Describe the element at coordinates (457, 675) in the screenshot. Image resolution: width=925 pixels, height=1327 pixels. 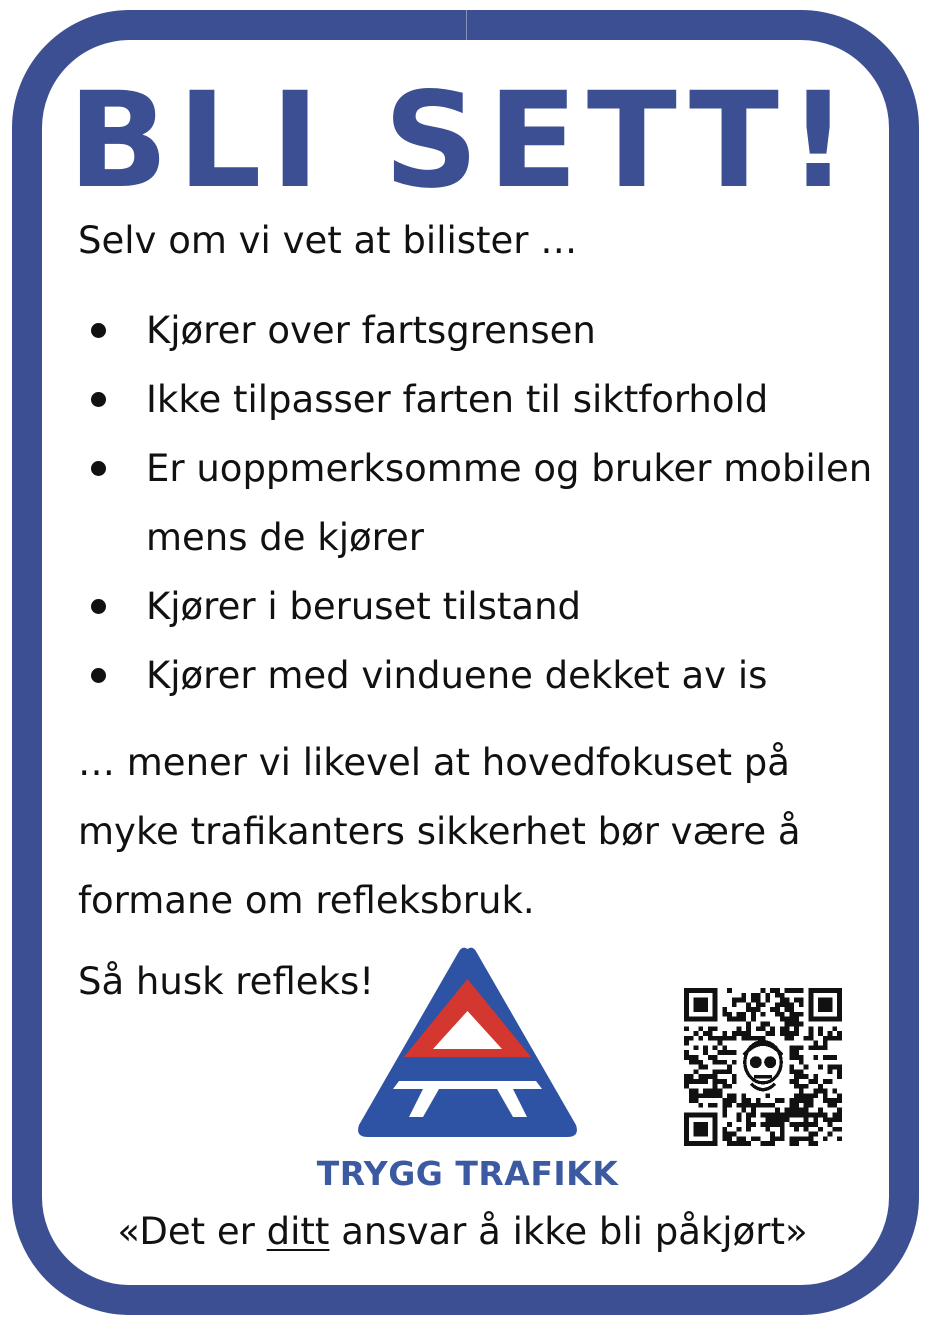
I see `list-item-text: Kjører med vinduene dekket av is` at that location.